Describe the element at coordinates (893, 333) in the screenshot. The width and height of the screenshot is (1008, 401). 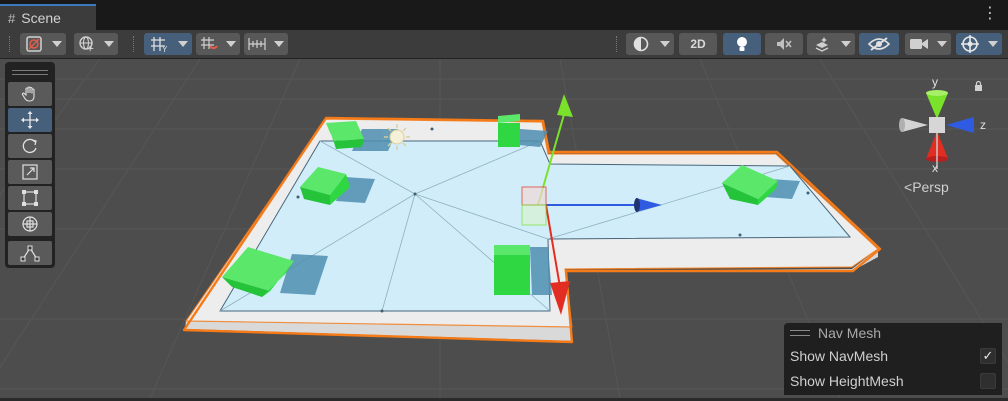
I see `navmesh-panel-header: Nav Mesh` at that location.